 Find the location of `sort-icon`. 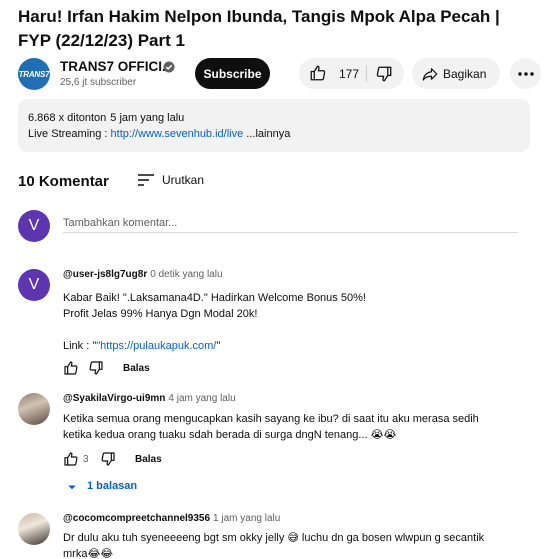

sort-icon is located at coordinates (146, 180).